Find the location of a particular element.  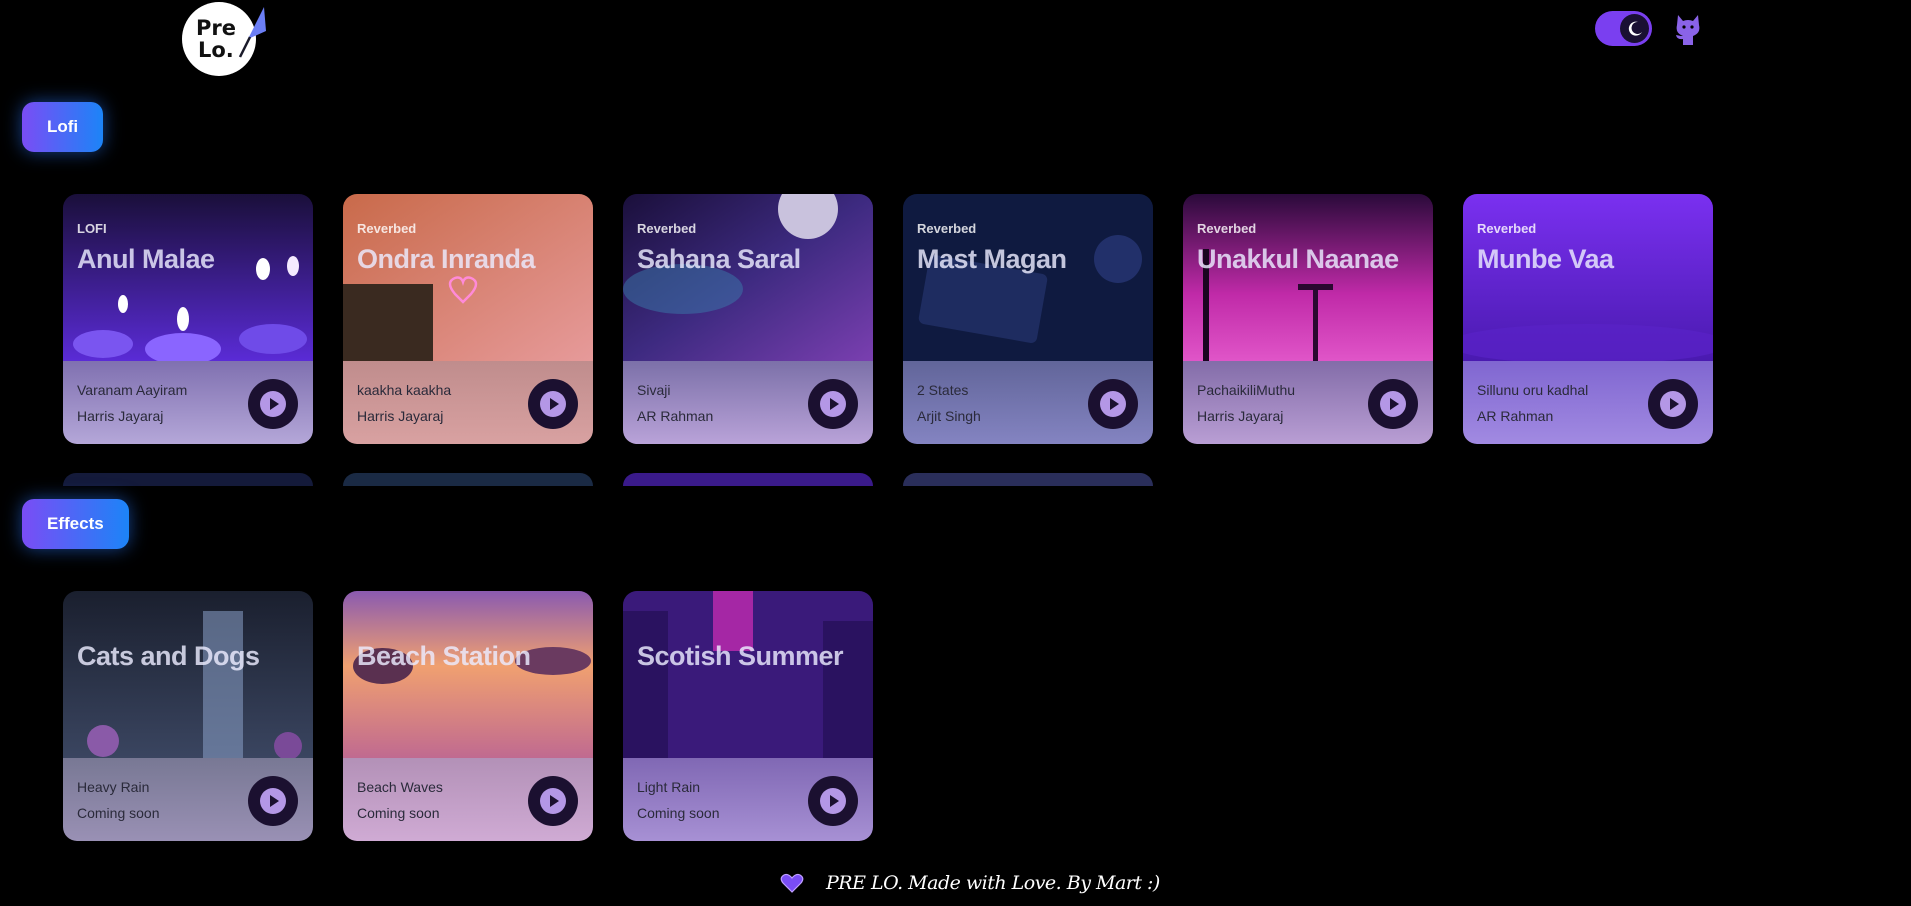

card-title: Scotish Summer is located at coordinates (740, 656).